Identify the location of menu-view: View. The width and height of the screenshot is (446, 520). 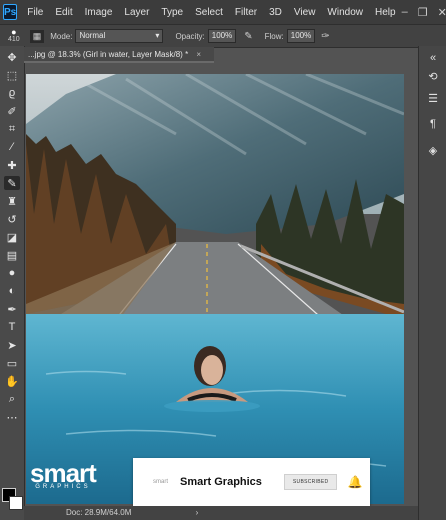
(305, 12).